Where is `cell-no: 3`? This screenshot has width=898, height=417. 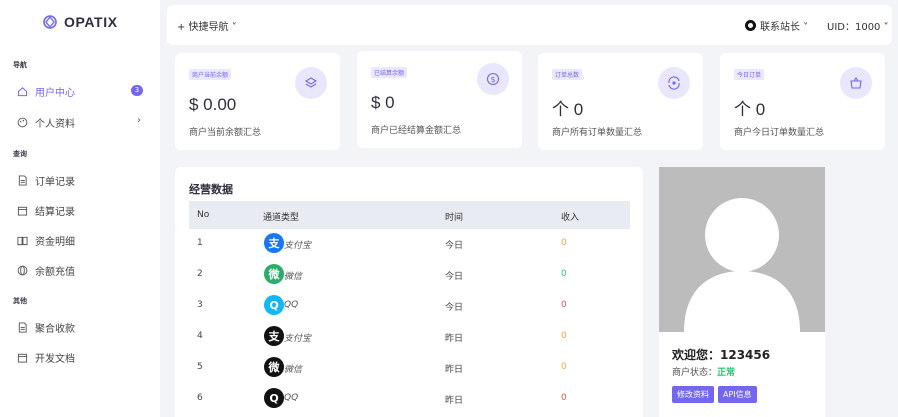 cell-no: 3 is located at coordinates (200, 305).